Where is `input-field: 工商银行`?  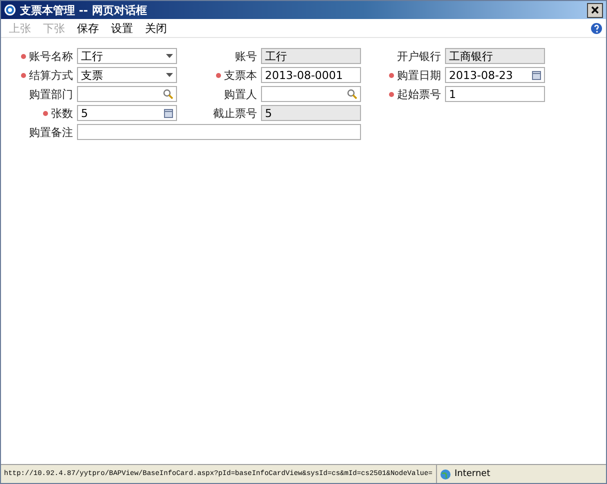 input-field: 工商银行 is located at coordinates (495, 56).